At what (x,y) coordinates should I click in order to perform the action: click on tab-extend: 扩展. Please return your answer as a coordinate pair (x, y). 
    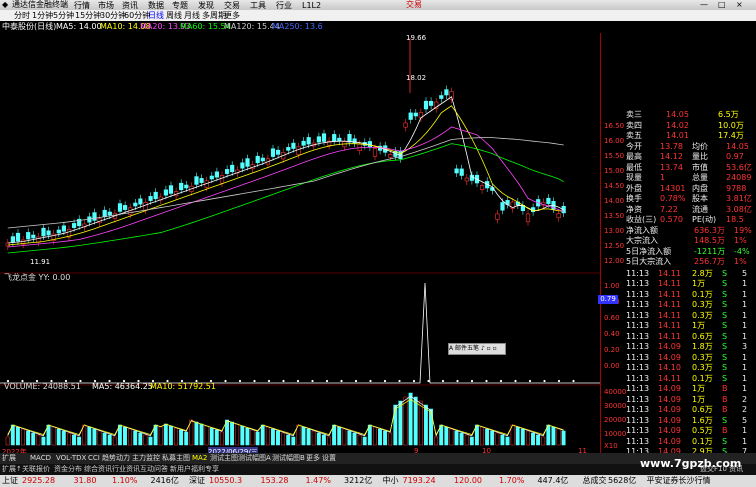
    Looking at the image, I should click on (9, 458).